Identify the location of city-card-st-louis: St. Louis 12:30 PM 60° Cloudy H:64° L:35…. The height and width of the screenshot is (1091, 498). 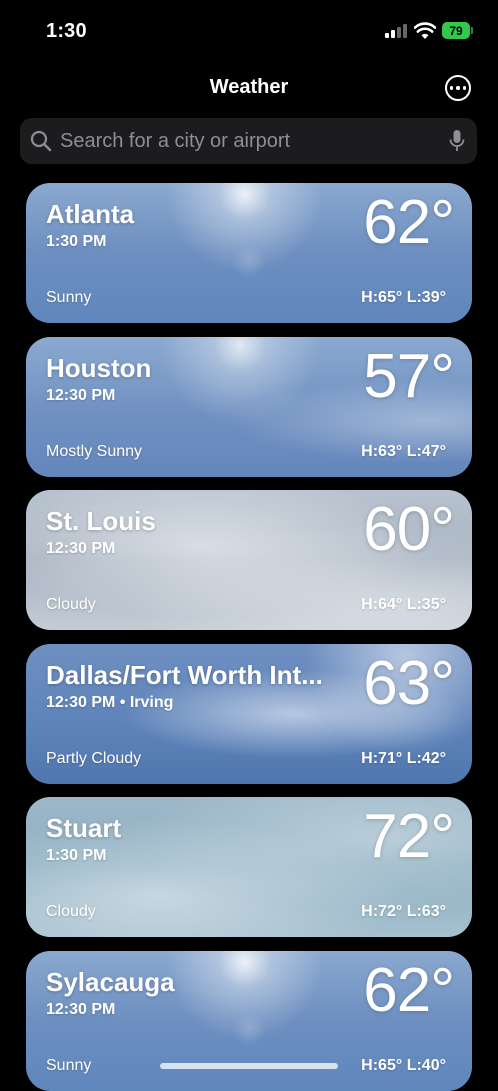
(249, 560).